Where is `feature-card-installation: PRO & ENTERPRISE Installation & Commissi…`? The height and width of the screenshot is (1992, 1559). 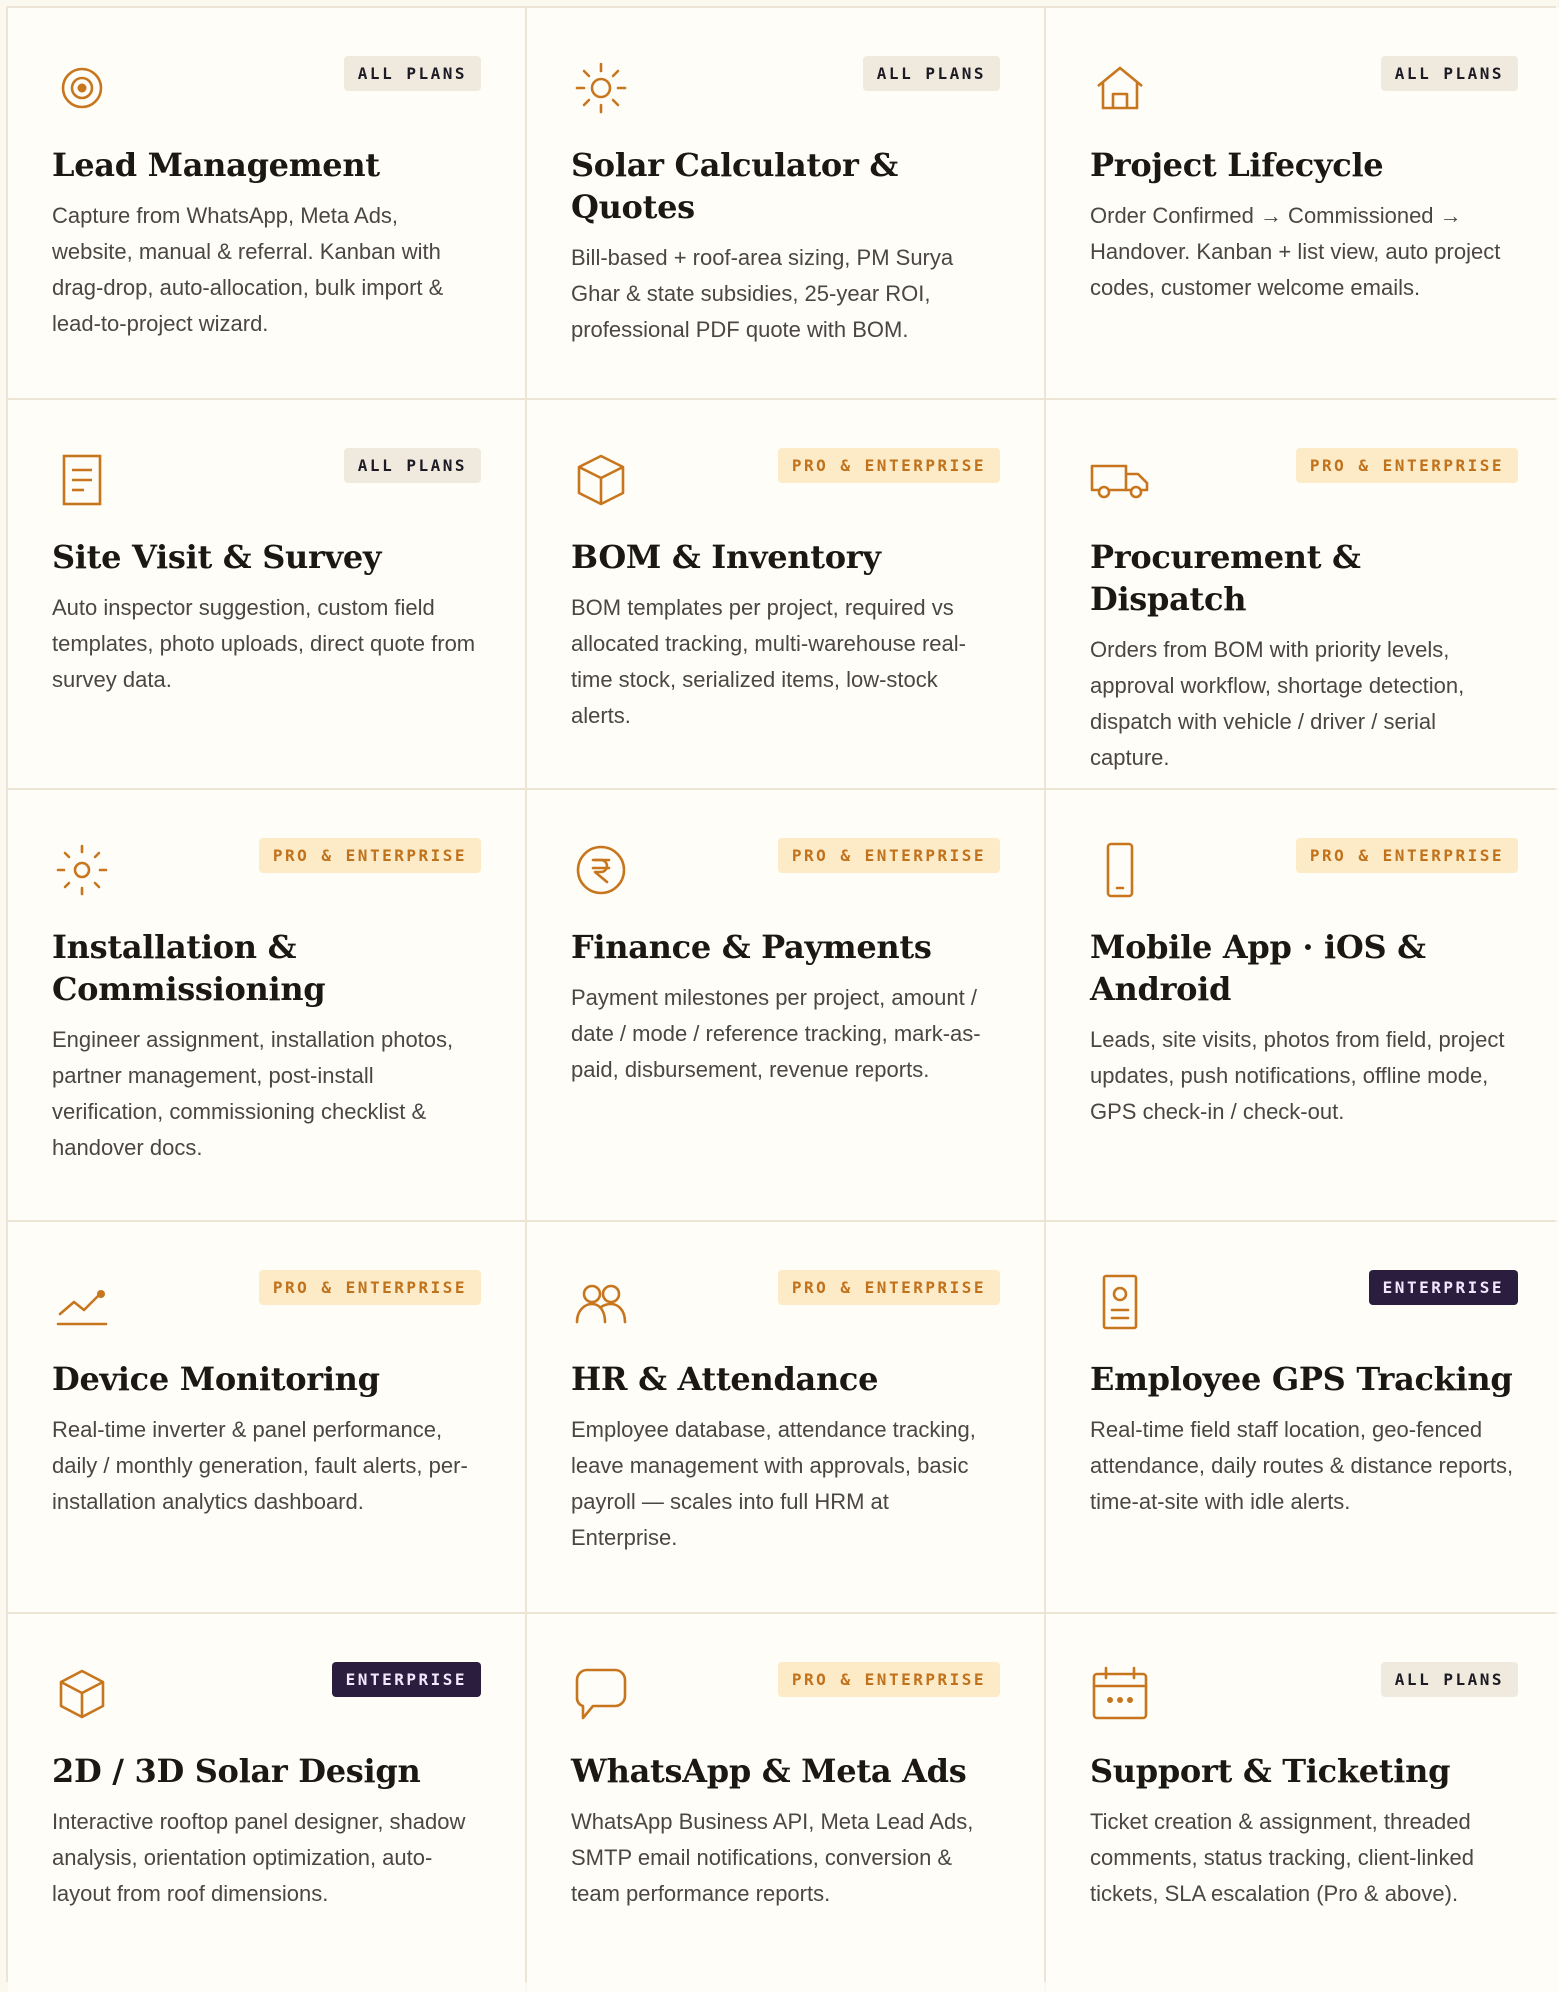 feature-card-installation: PRO & ENTERPRISE Installation & Commissi… is located at coordinates (266, 1005).